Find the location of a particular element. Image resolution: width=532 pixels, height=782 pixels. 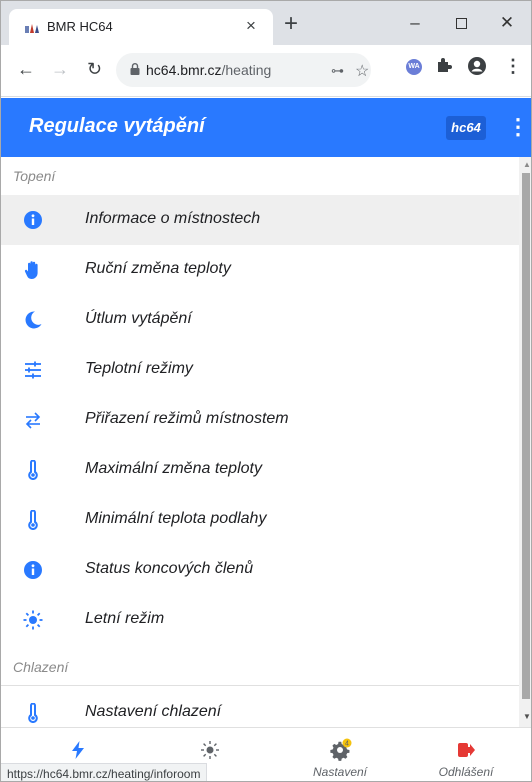

bookmark-star-icon: ☆ is located at coordinates (362, 71).